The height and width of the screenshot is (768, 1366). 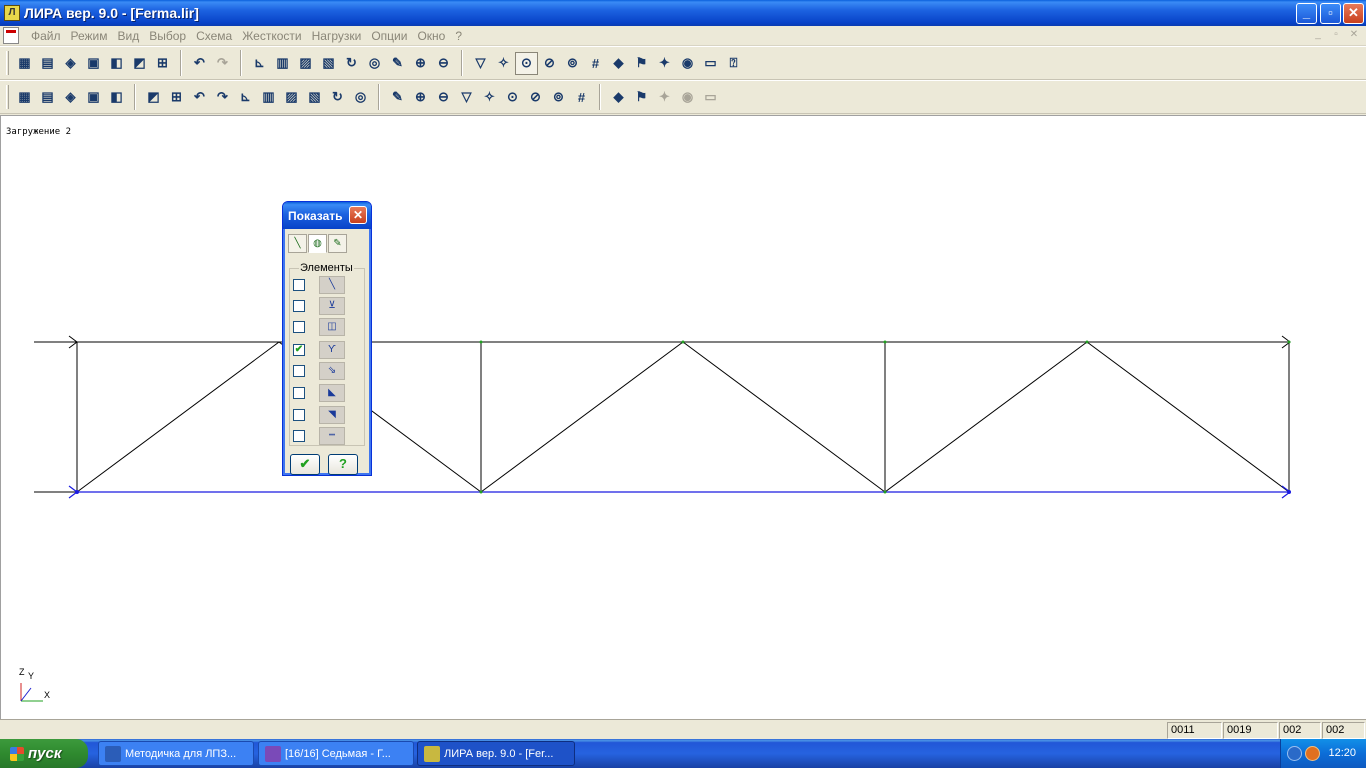 What do you see at coordinates (245, 97) in the screenshot?
I see `copy-icon: ⊾` at bounding box center [245, 97].